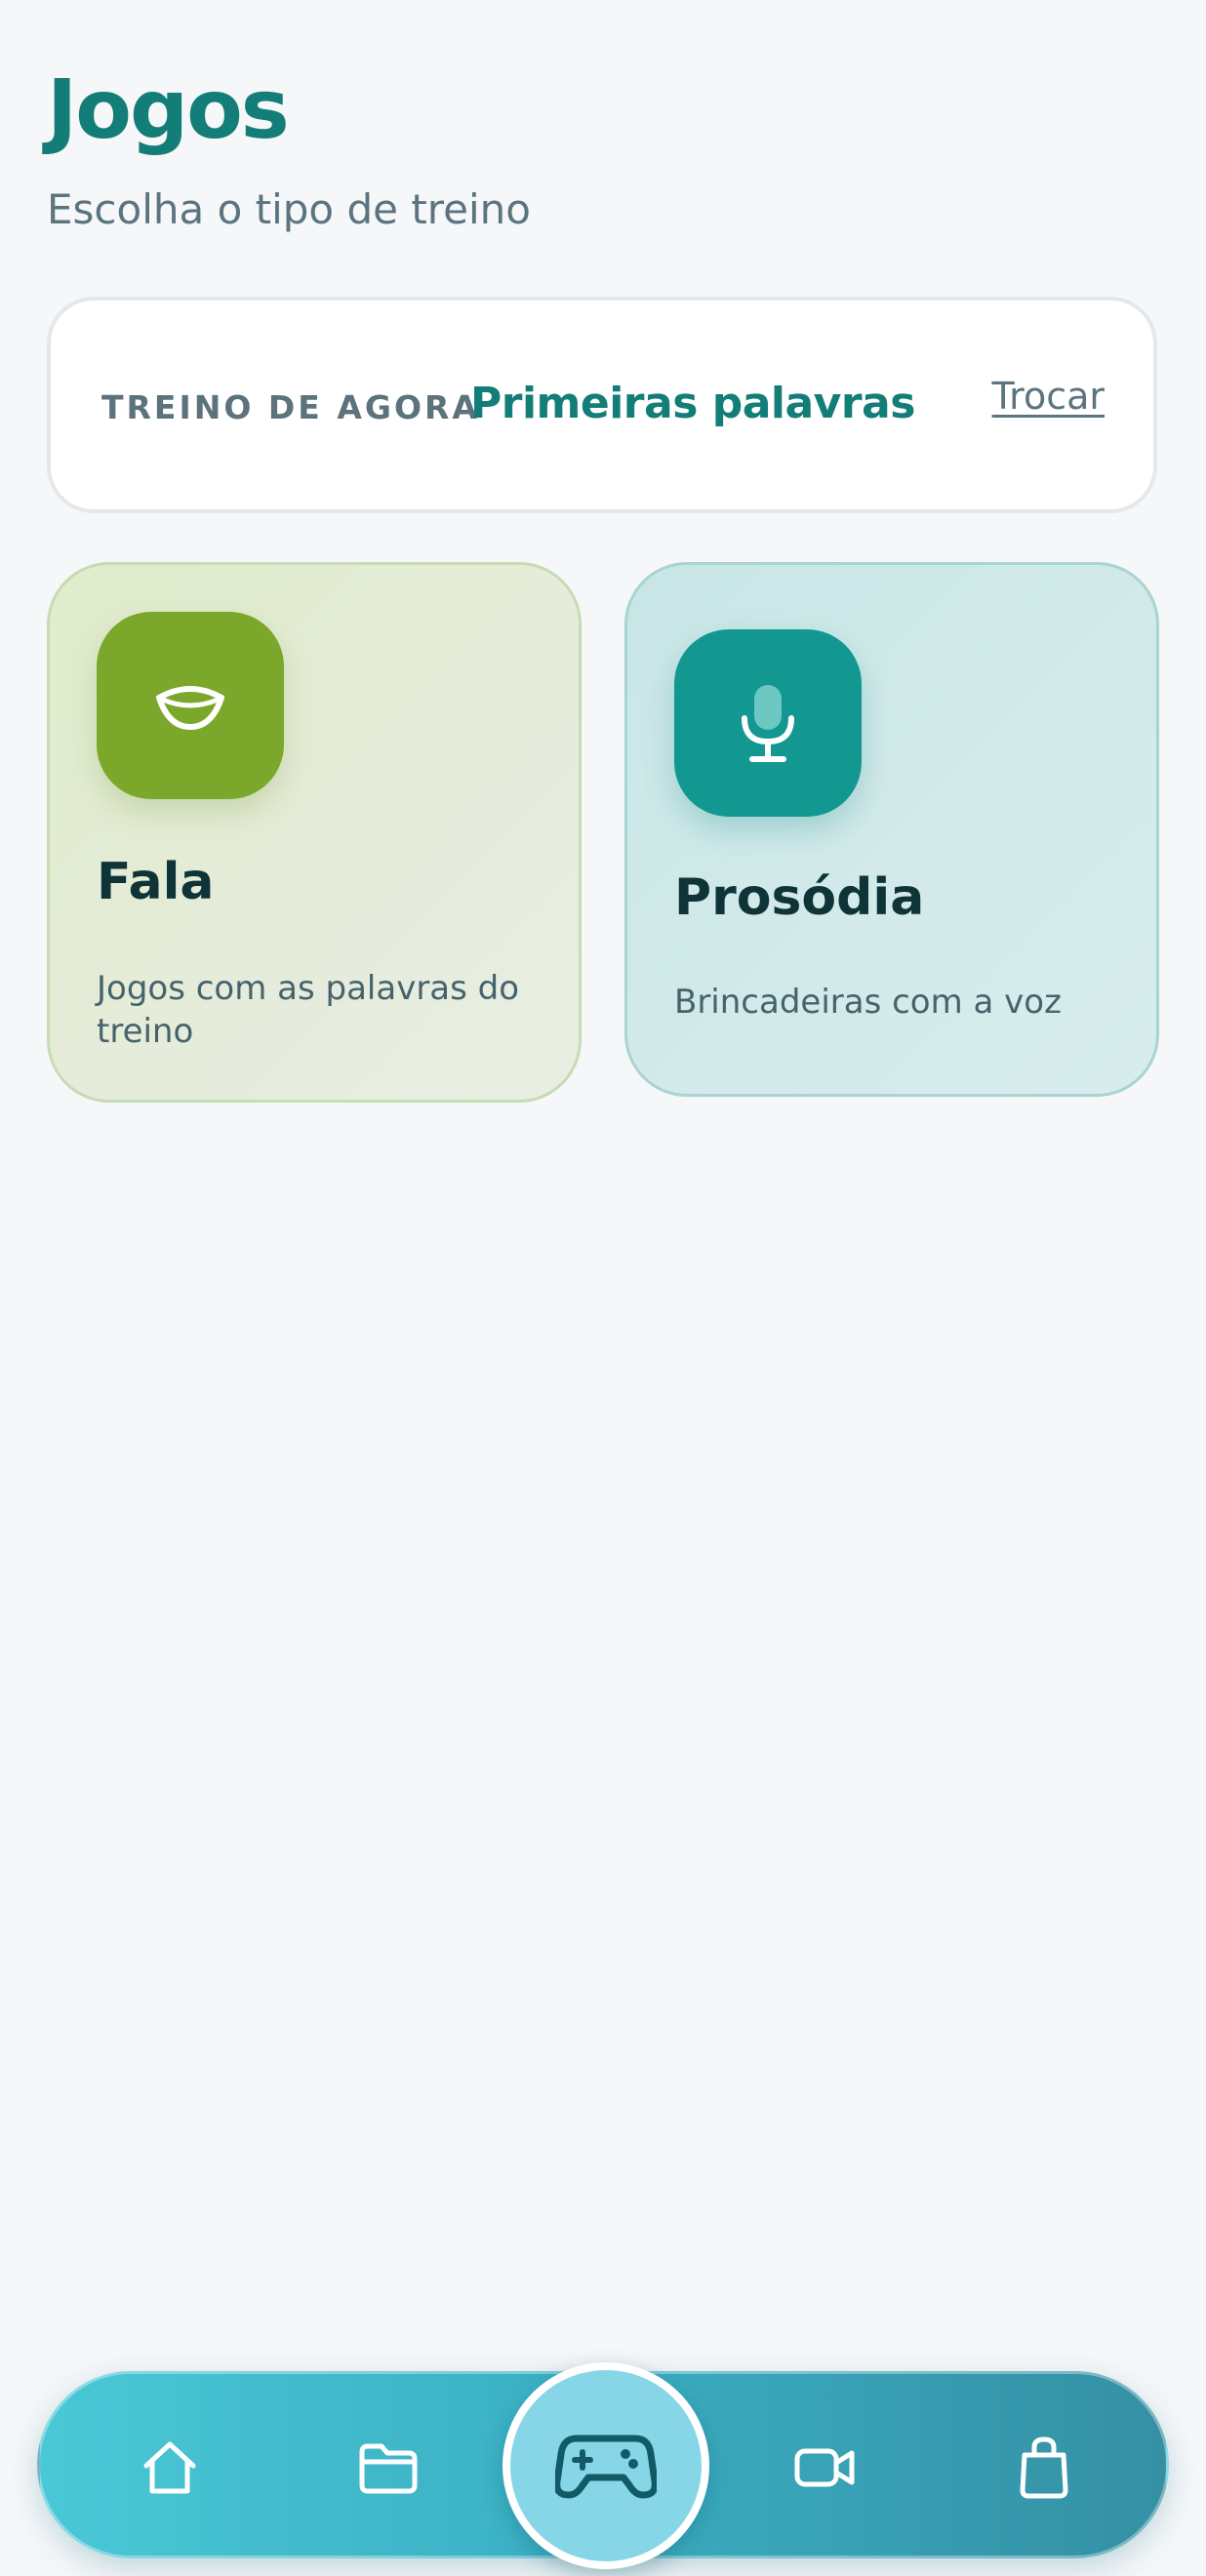 This screenshot has height=2576, width=1206. Describe the element at coordinates (868, 1003) in the screenshot. I see `game-card-description: Brincadeiras com a voz` at that location.